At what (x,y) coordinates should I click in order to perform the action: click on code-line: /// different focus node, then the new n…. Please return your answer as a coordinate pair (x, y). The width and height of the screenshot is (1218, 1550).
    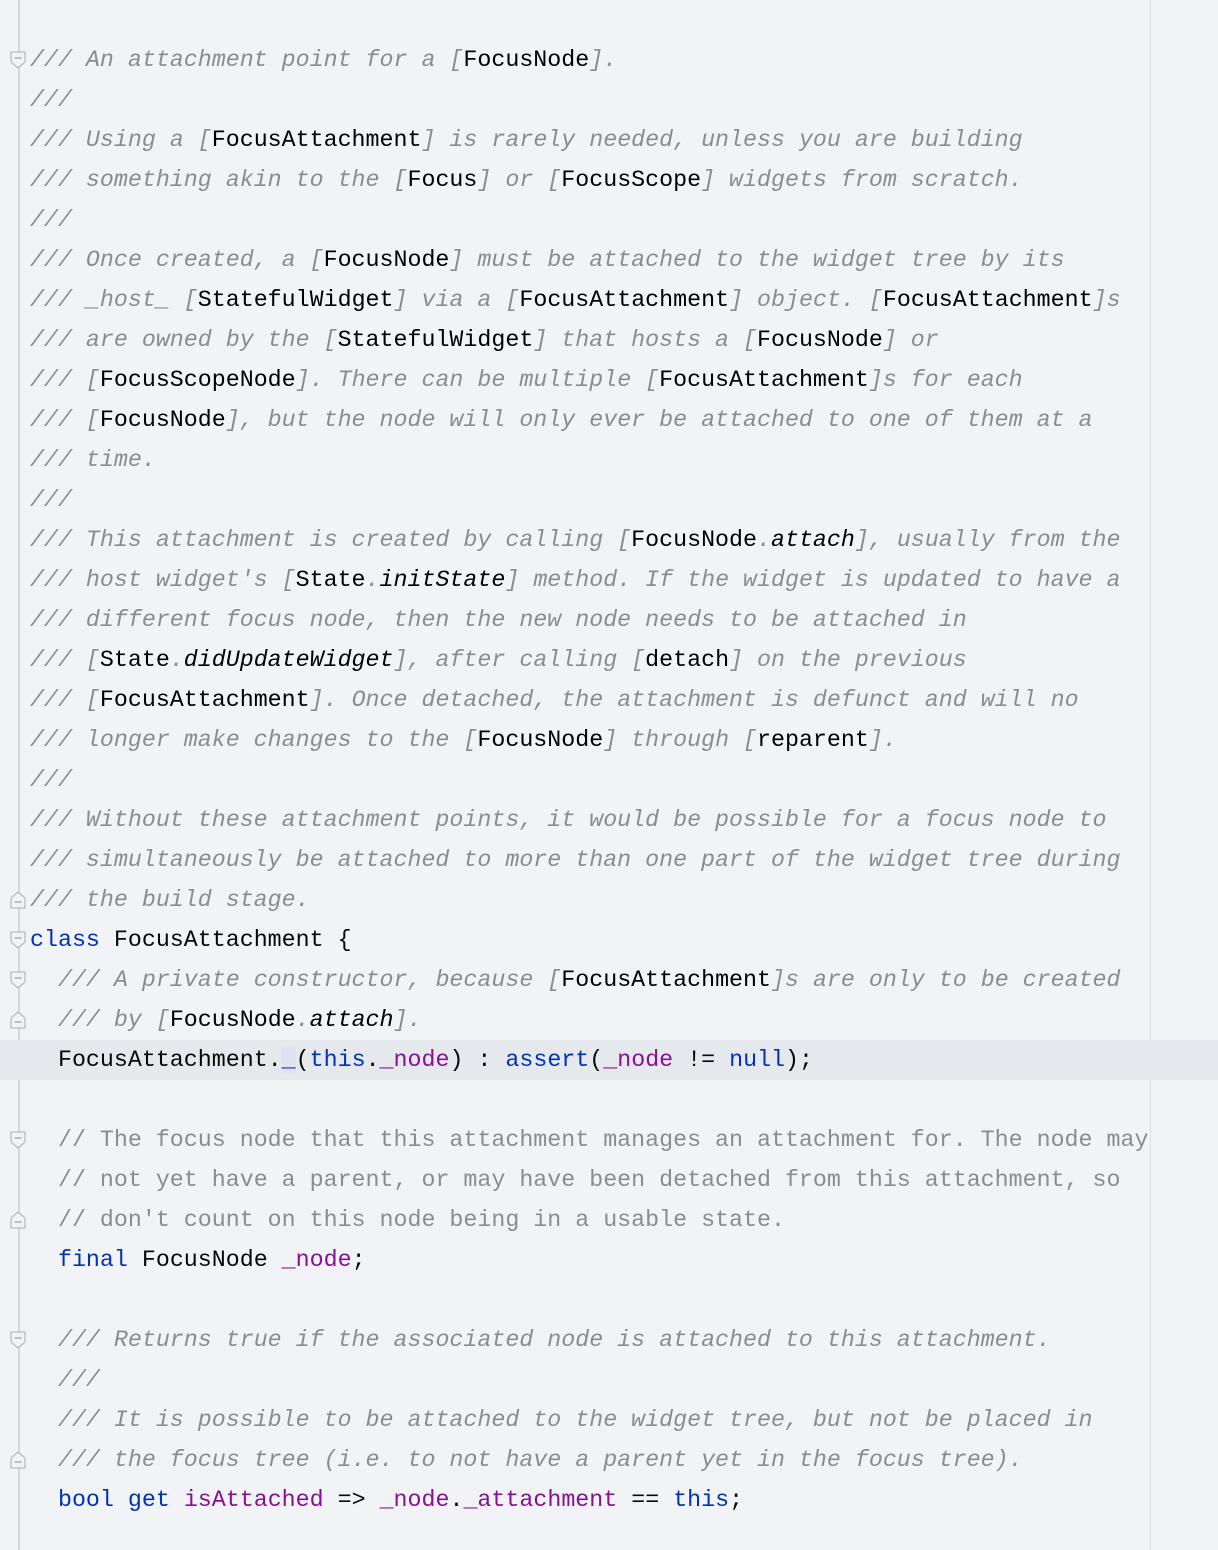
    Looking at the image, I should click on (609, 620).